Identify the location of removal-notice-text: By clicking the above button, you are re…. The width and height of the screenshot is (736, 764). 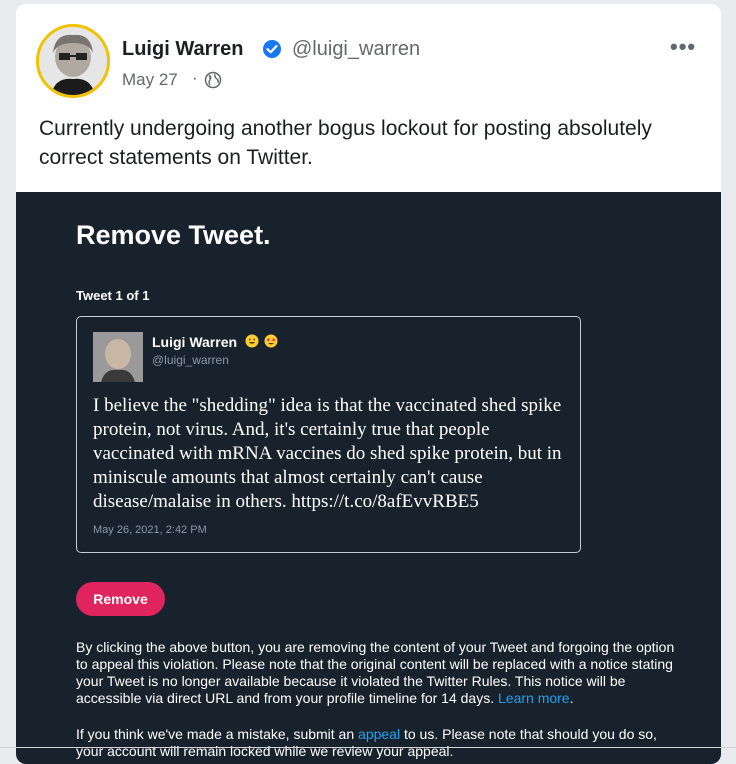
(375, 672).